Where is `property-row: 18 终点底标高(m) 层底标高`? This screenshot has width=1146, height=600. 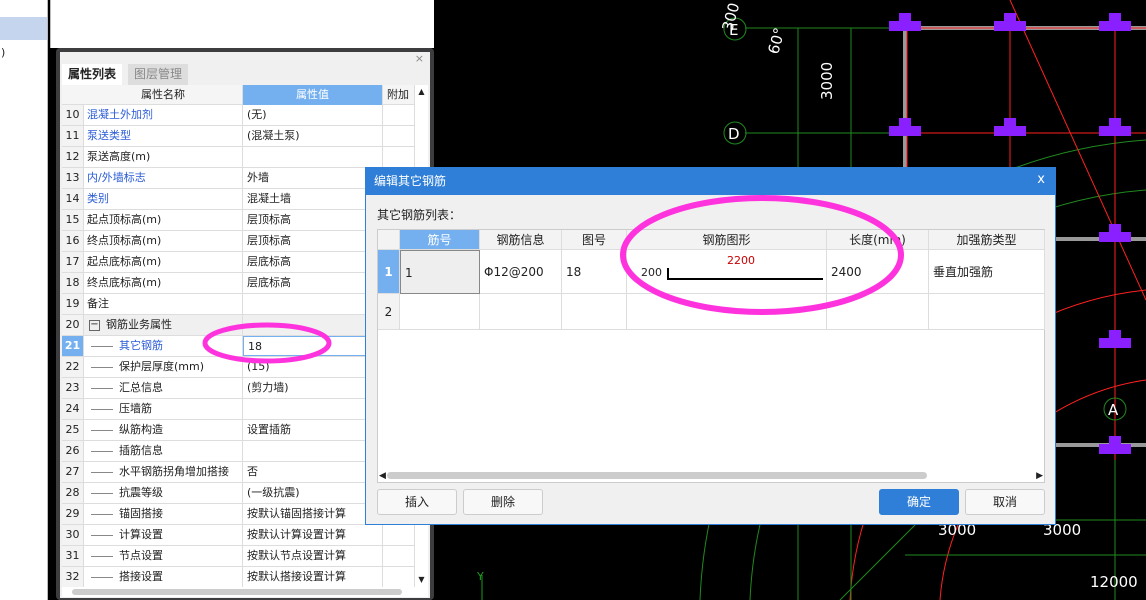
property-row: 18 终点底标高(m) 层底标高 is located at coordinates (238, 283).